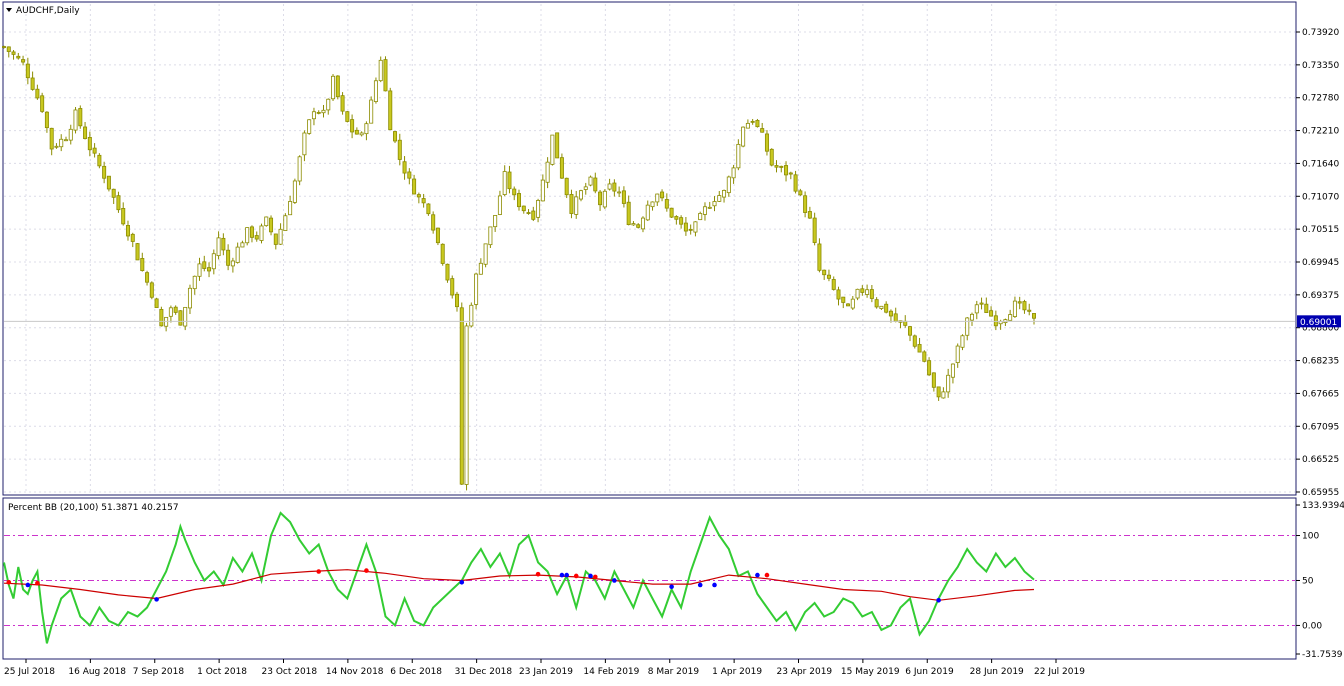  I want to click on window-title-area: AUDCHF,Daily, so click(43, 11).